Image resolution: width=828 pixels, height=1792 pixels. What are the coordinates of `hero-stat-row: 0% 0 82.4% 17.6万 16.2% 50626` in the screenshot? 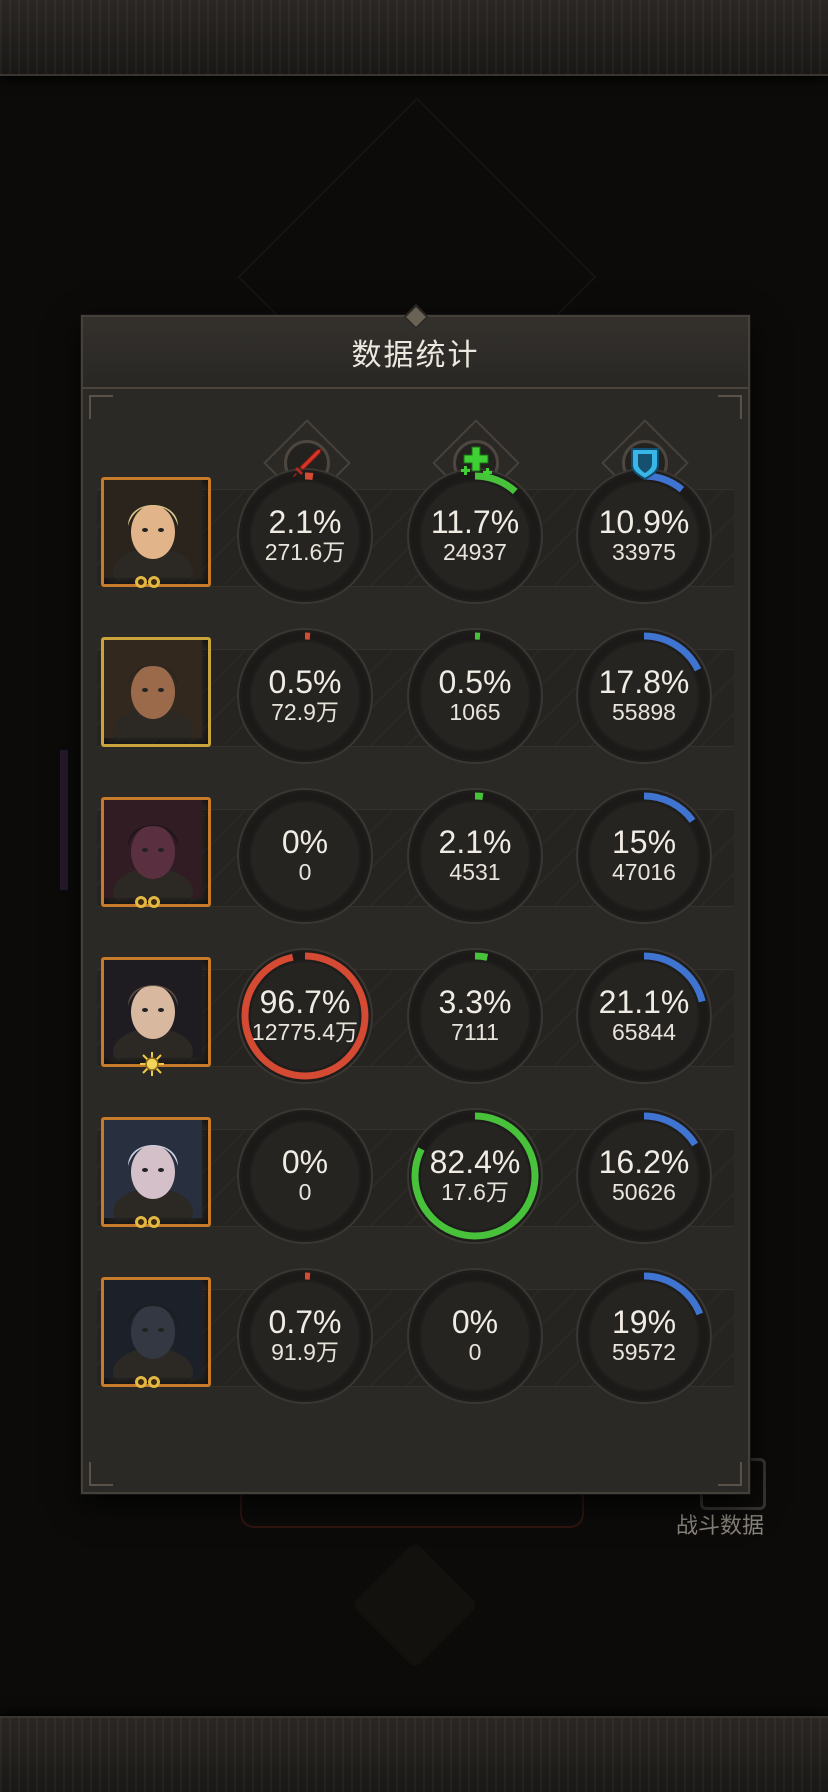 It's located at (415, 1177).